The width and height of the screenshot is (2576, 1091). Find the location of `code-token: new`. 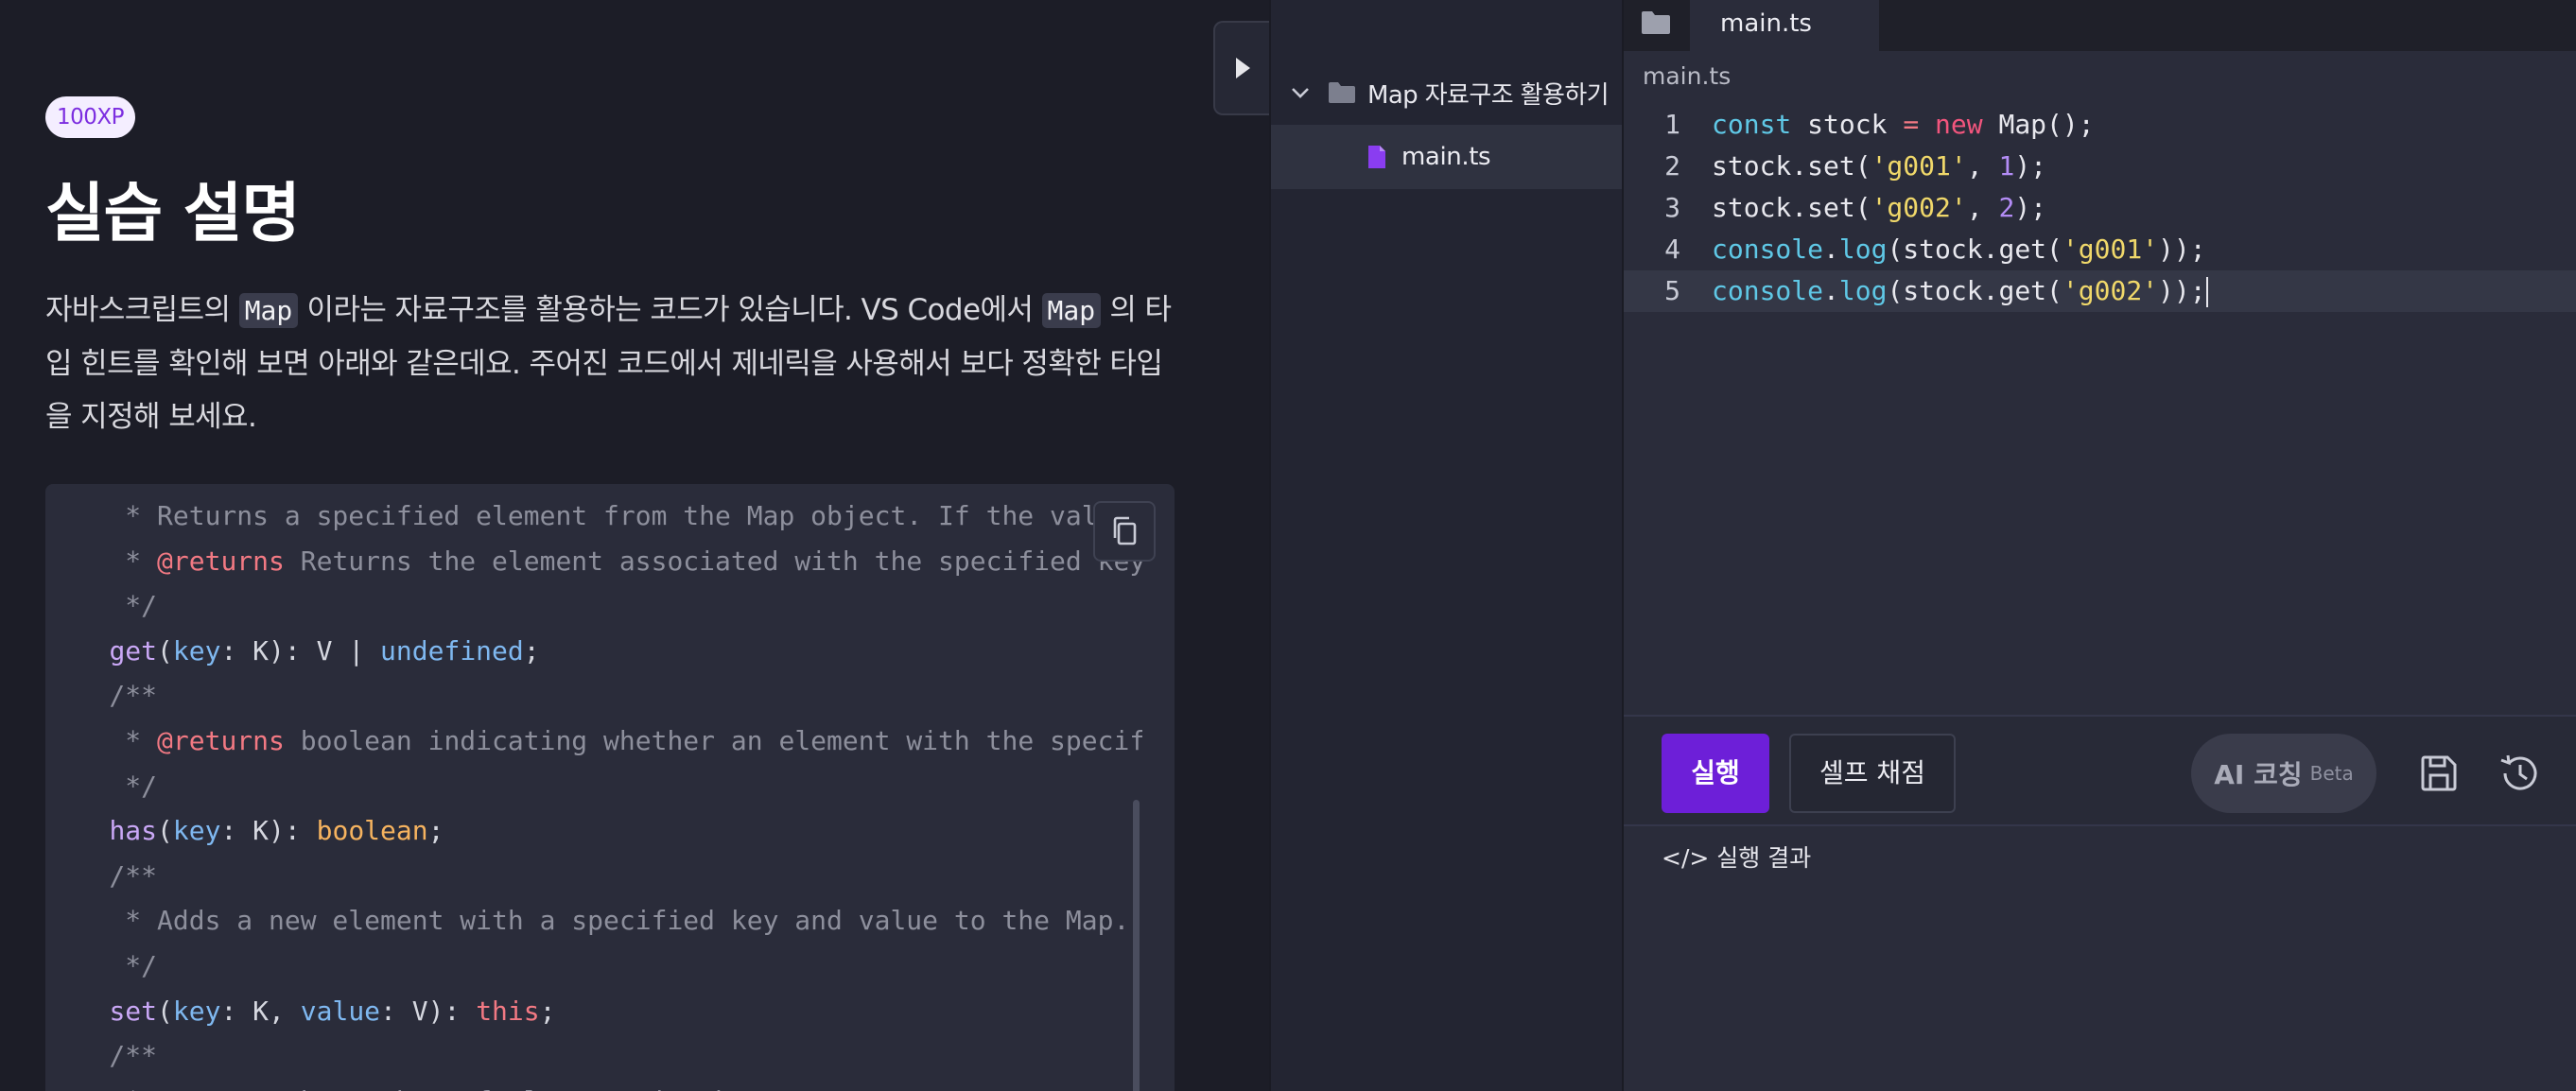

code-token: new is located at coordinates (1959, 124).